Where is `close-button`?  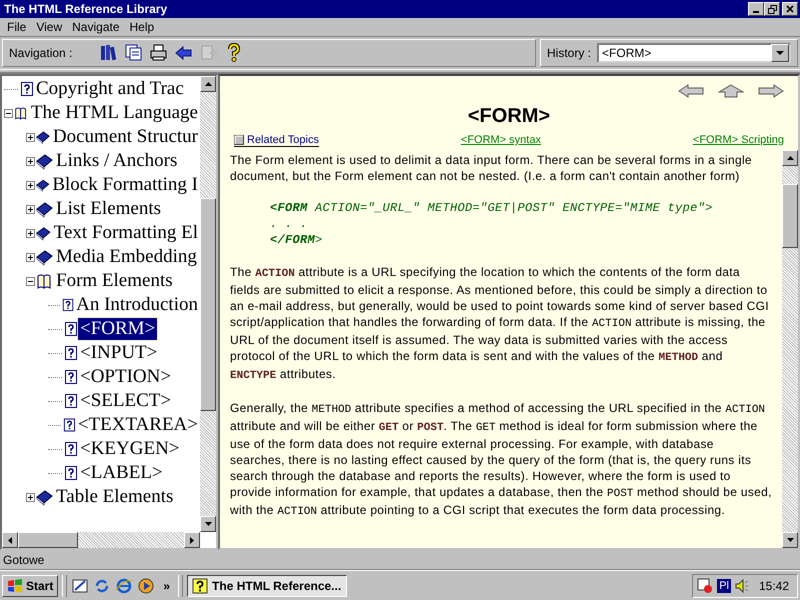 close-button is located at coordinates (790, 9).